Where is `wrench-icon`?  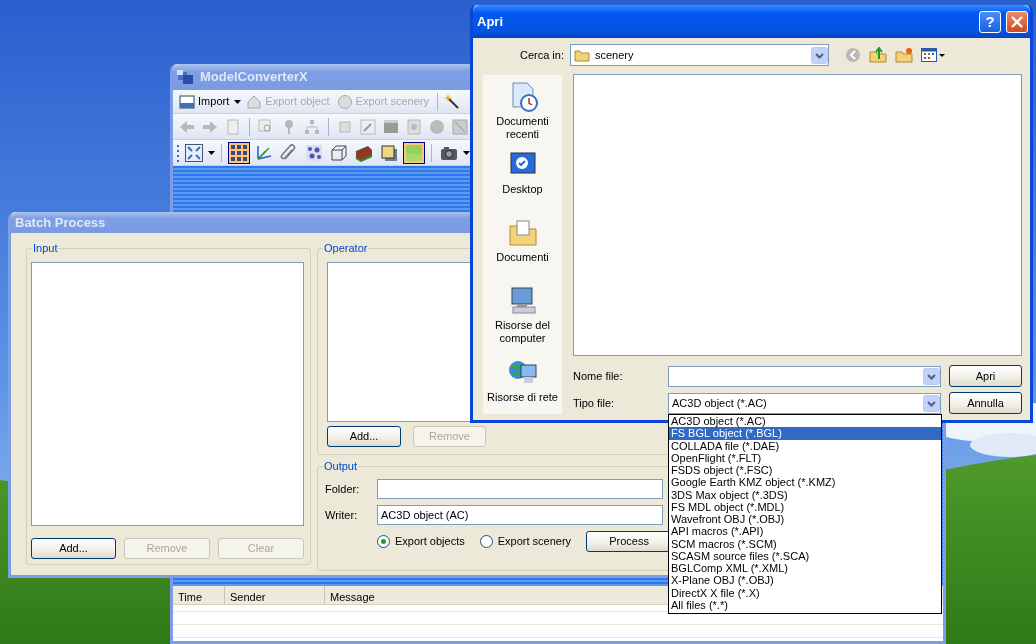
wrench-icon is located at coordinates (368, 126).